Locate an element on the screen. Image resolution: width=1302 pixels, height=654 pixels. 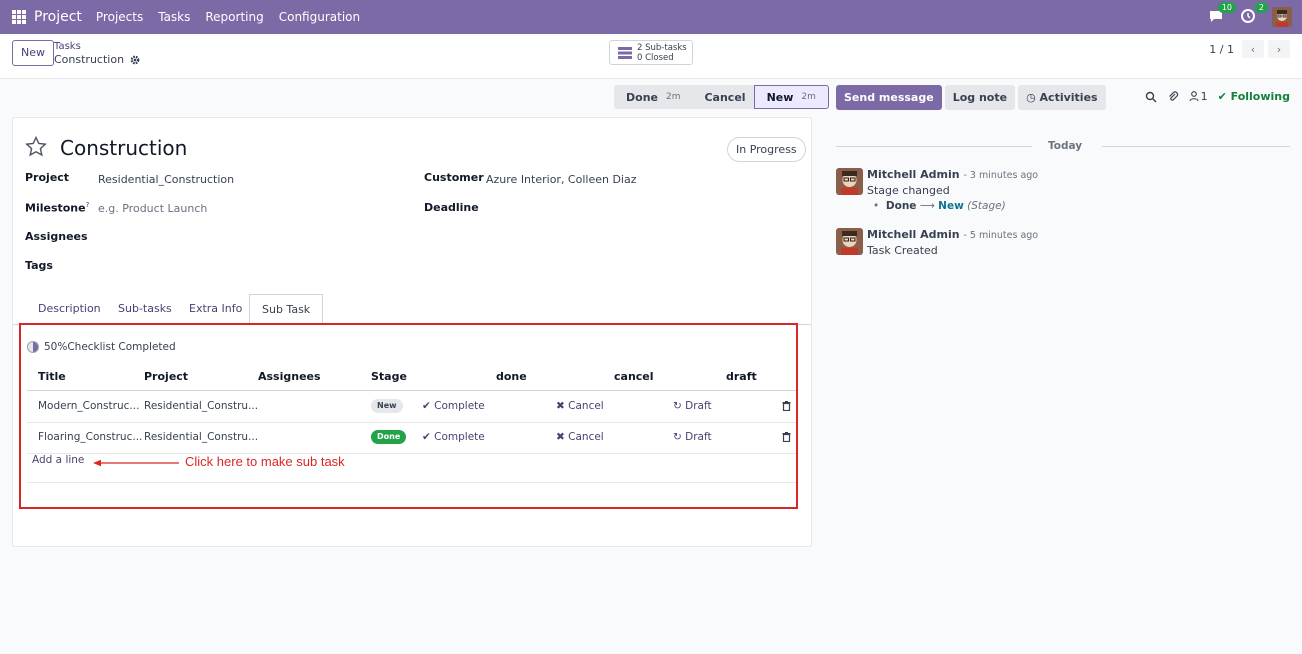
stage-new-time: 2m is located at coordinates (808, 97).